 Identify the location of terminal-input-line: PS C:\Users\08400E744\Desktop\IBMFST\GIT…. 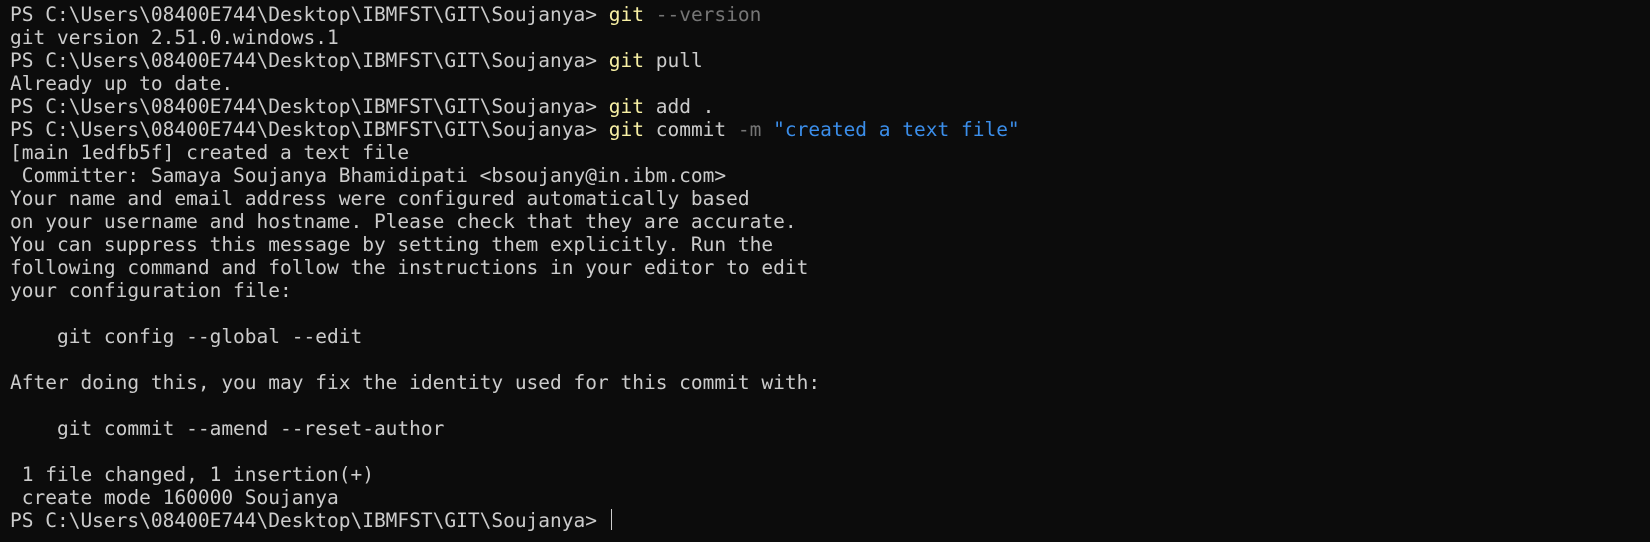
(825, 520).